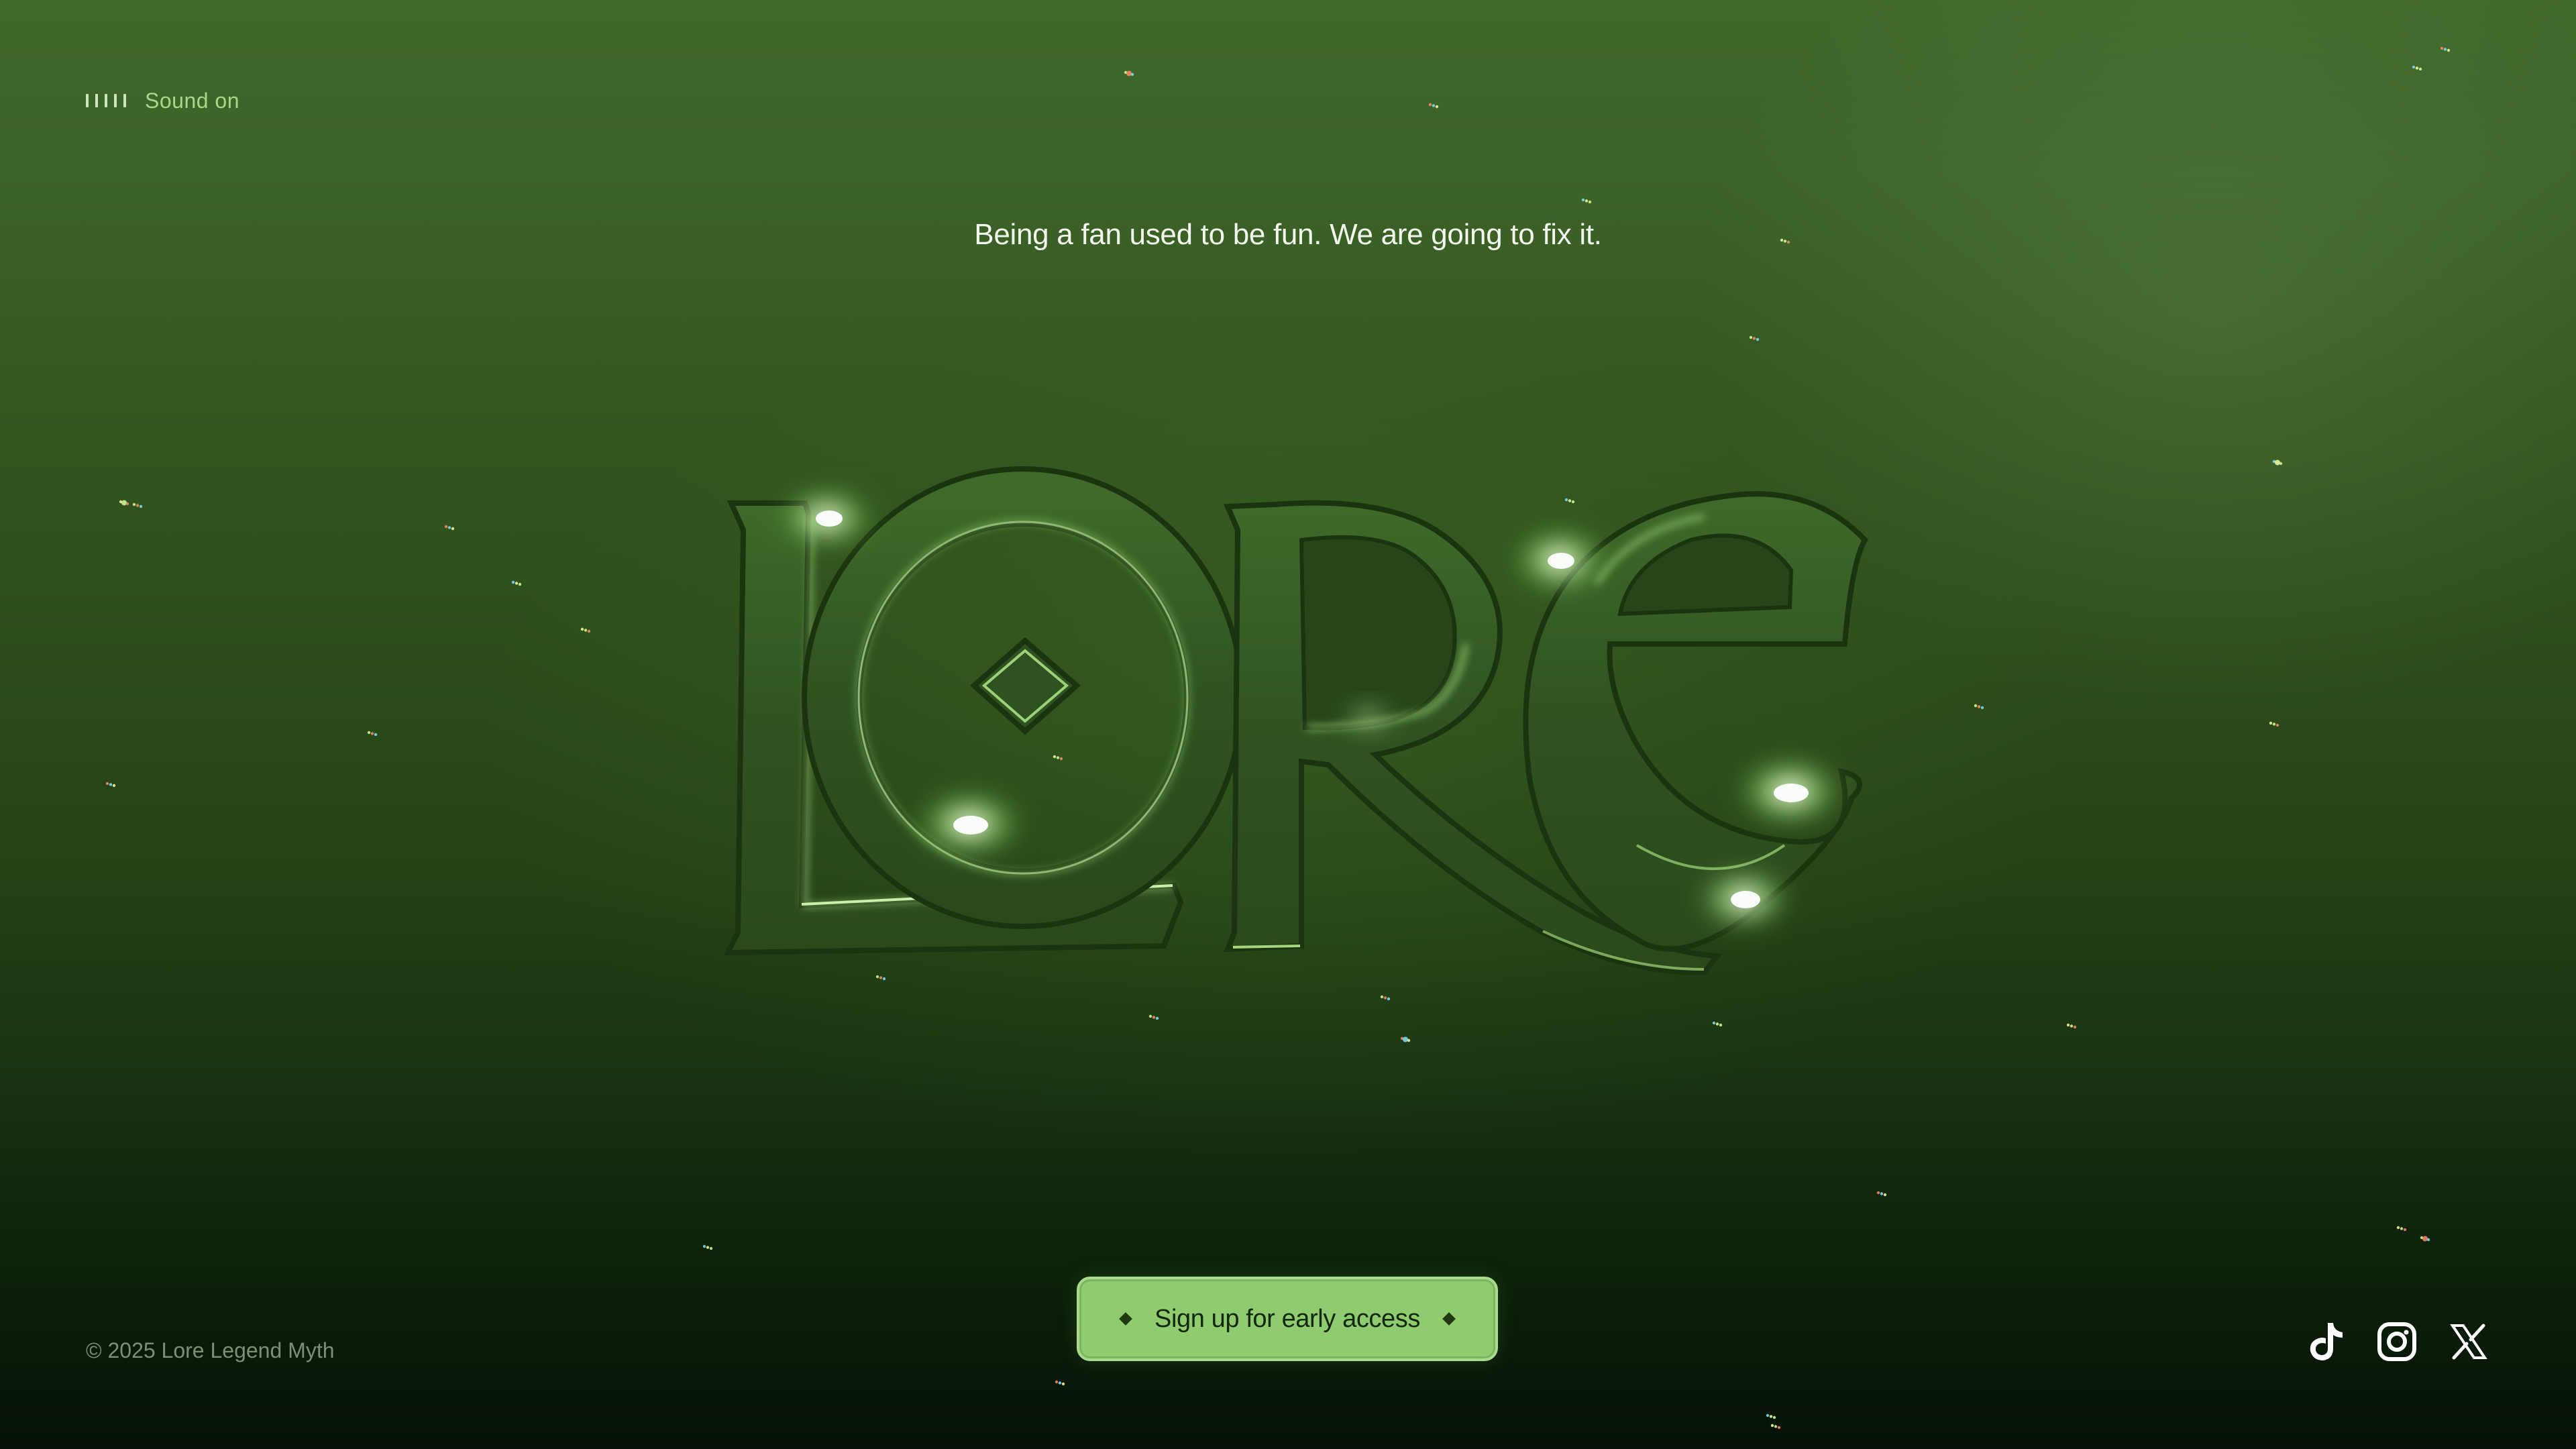 Image resolution: width=2576 pixels, height=1449 pixels. I want to click on early-access-signup-button: Sign up for early access, so click(1287, 1319).